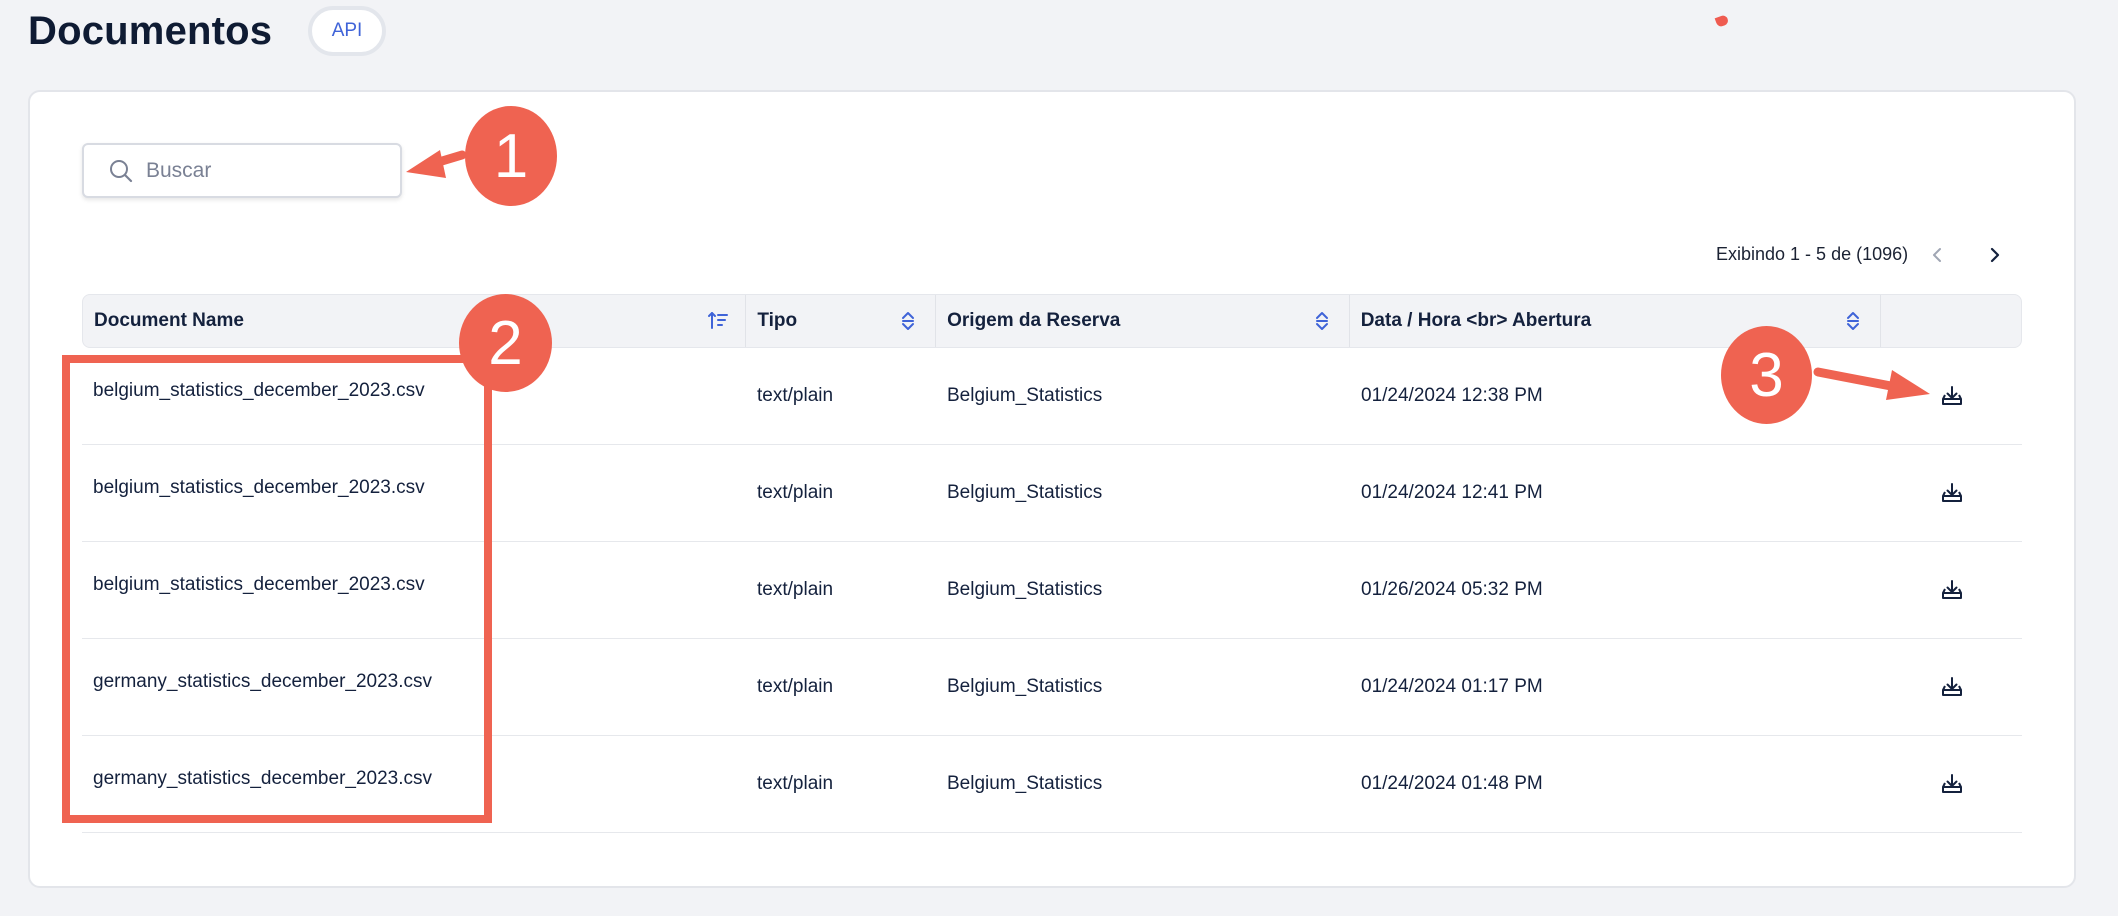 The height and width of the screenshot is (916, 2118). What do you see at coordinates (415, 321) in the screenshot?
I see `column-header-document-name: Document Name` at bounding box center [415, 321].